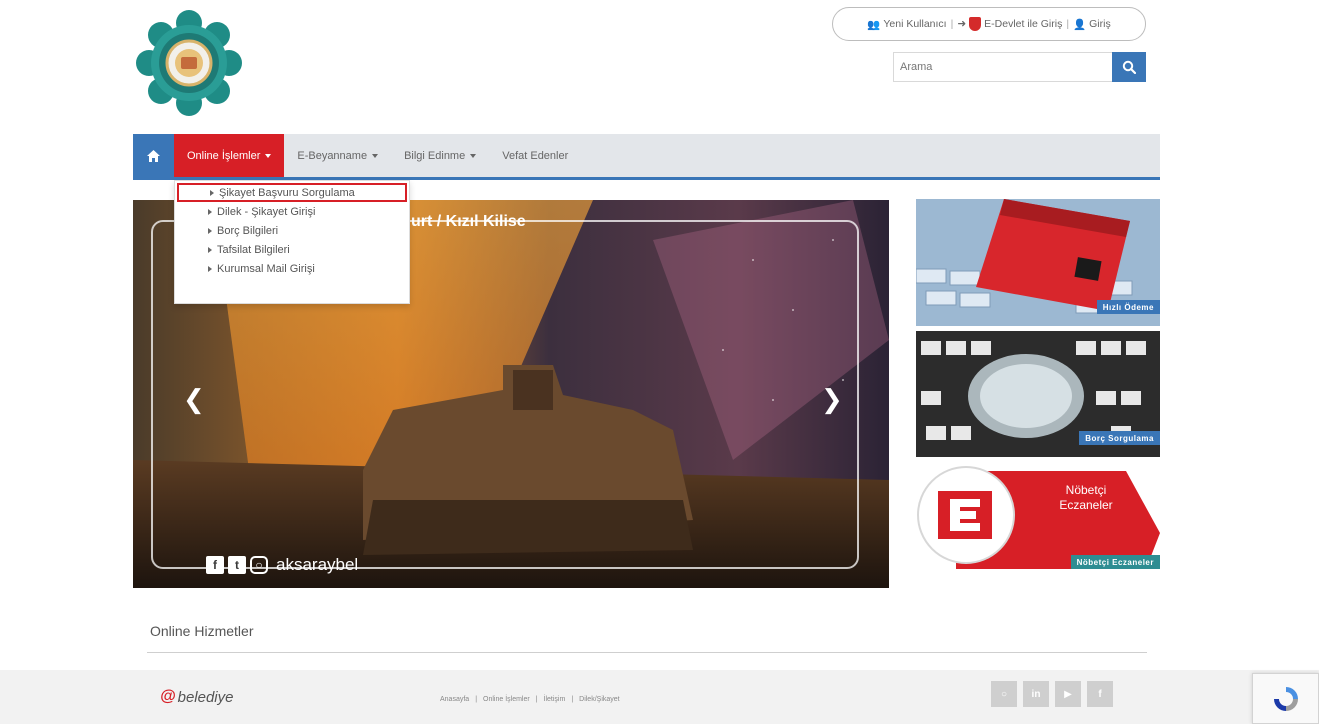  I want to click on pharmacy-card: Nöbetçi Eczaneler Nöbetçi Eczaneler, so click(1038, 523).